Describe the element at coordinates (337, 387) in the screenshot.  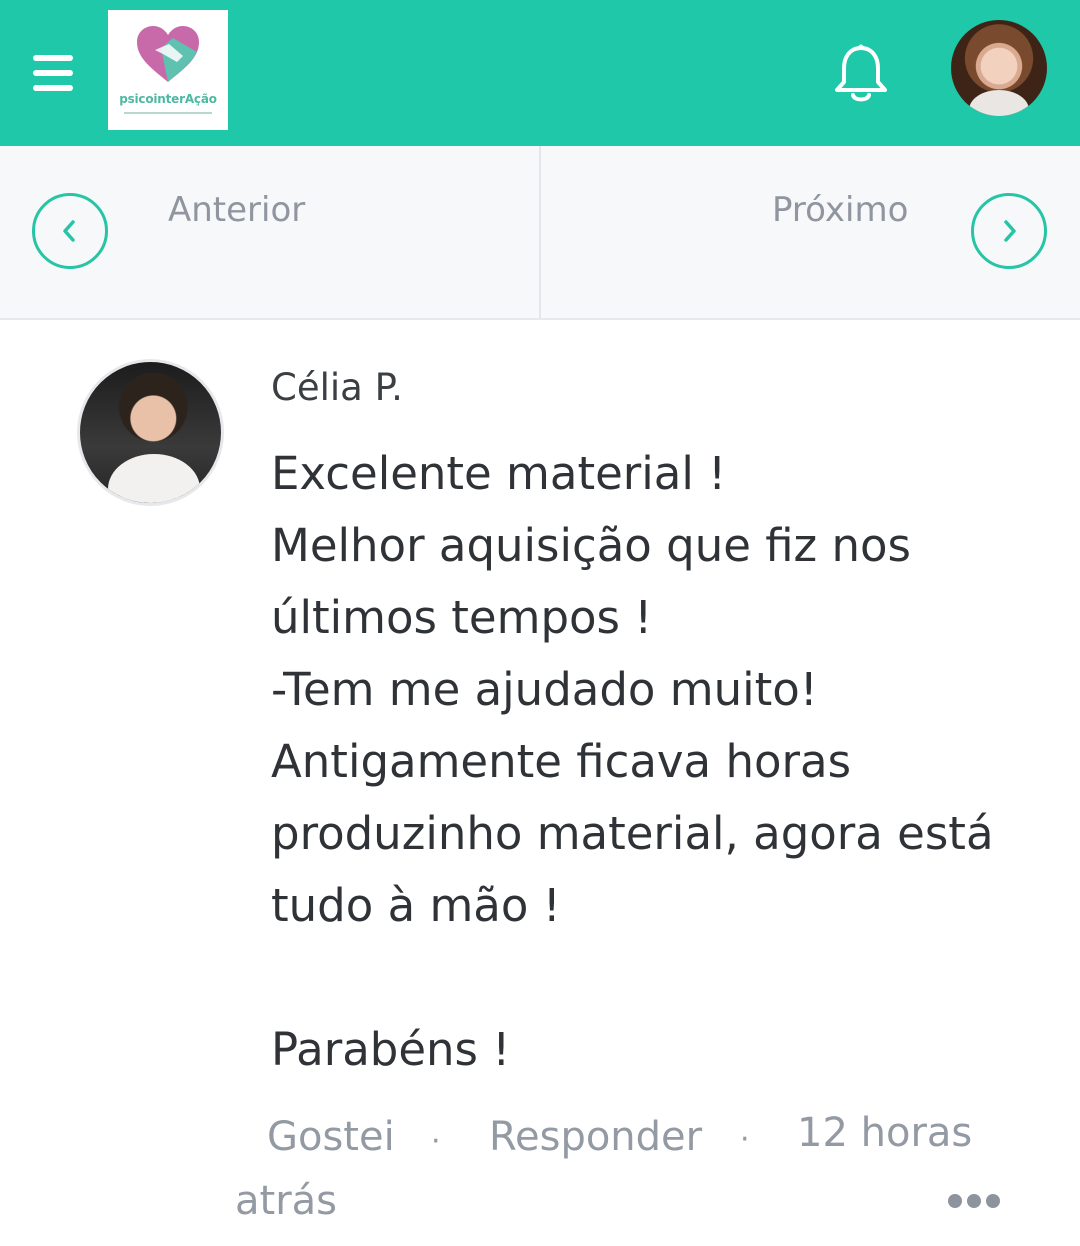
I see `comment-author-name: Célia P.` at that location.